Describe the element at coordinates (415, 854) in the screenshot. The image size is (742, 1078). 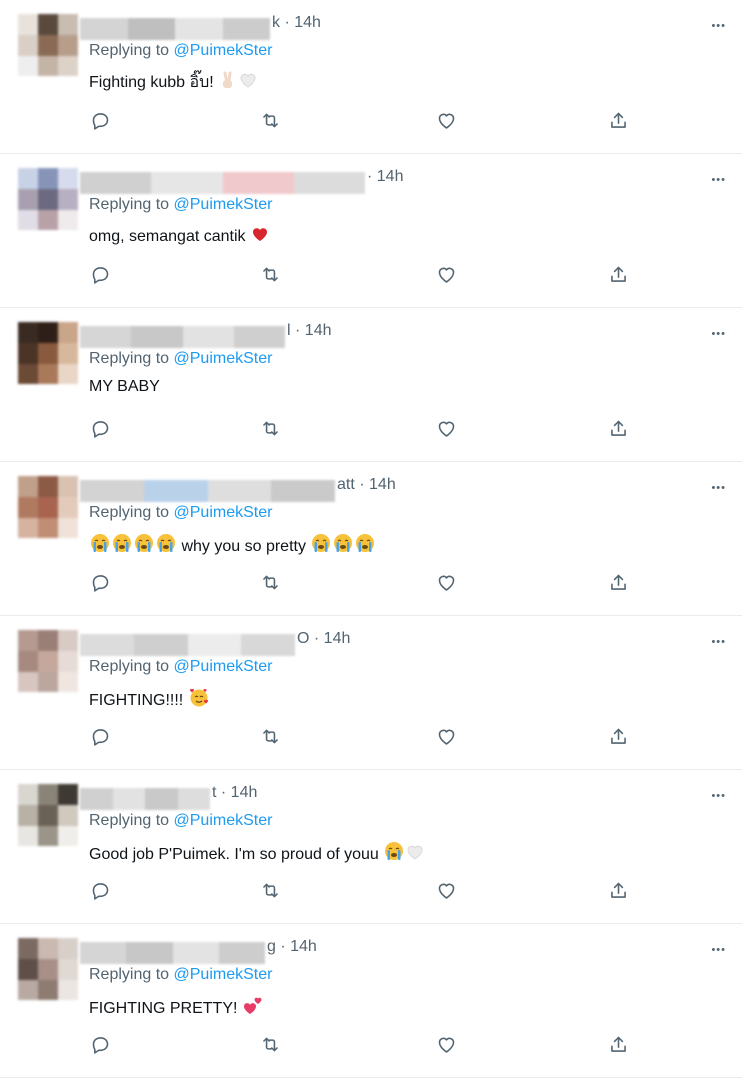
I see `white-heart-icon` at that location.